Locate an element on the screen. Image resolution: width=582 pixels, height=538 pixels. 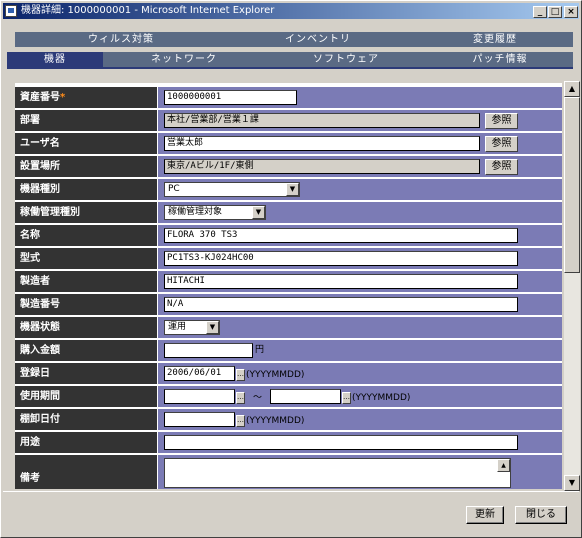
row-model: 型式 PC1TS3-KJ024HC00 is located at coordinates (288, 259).